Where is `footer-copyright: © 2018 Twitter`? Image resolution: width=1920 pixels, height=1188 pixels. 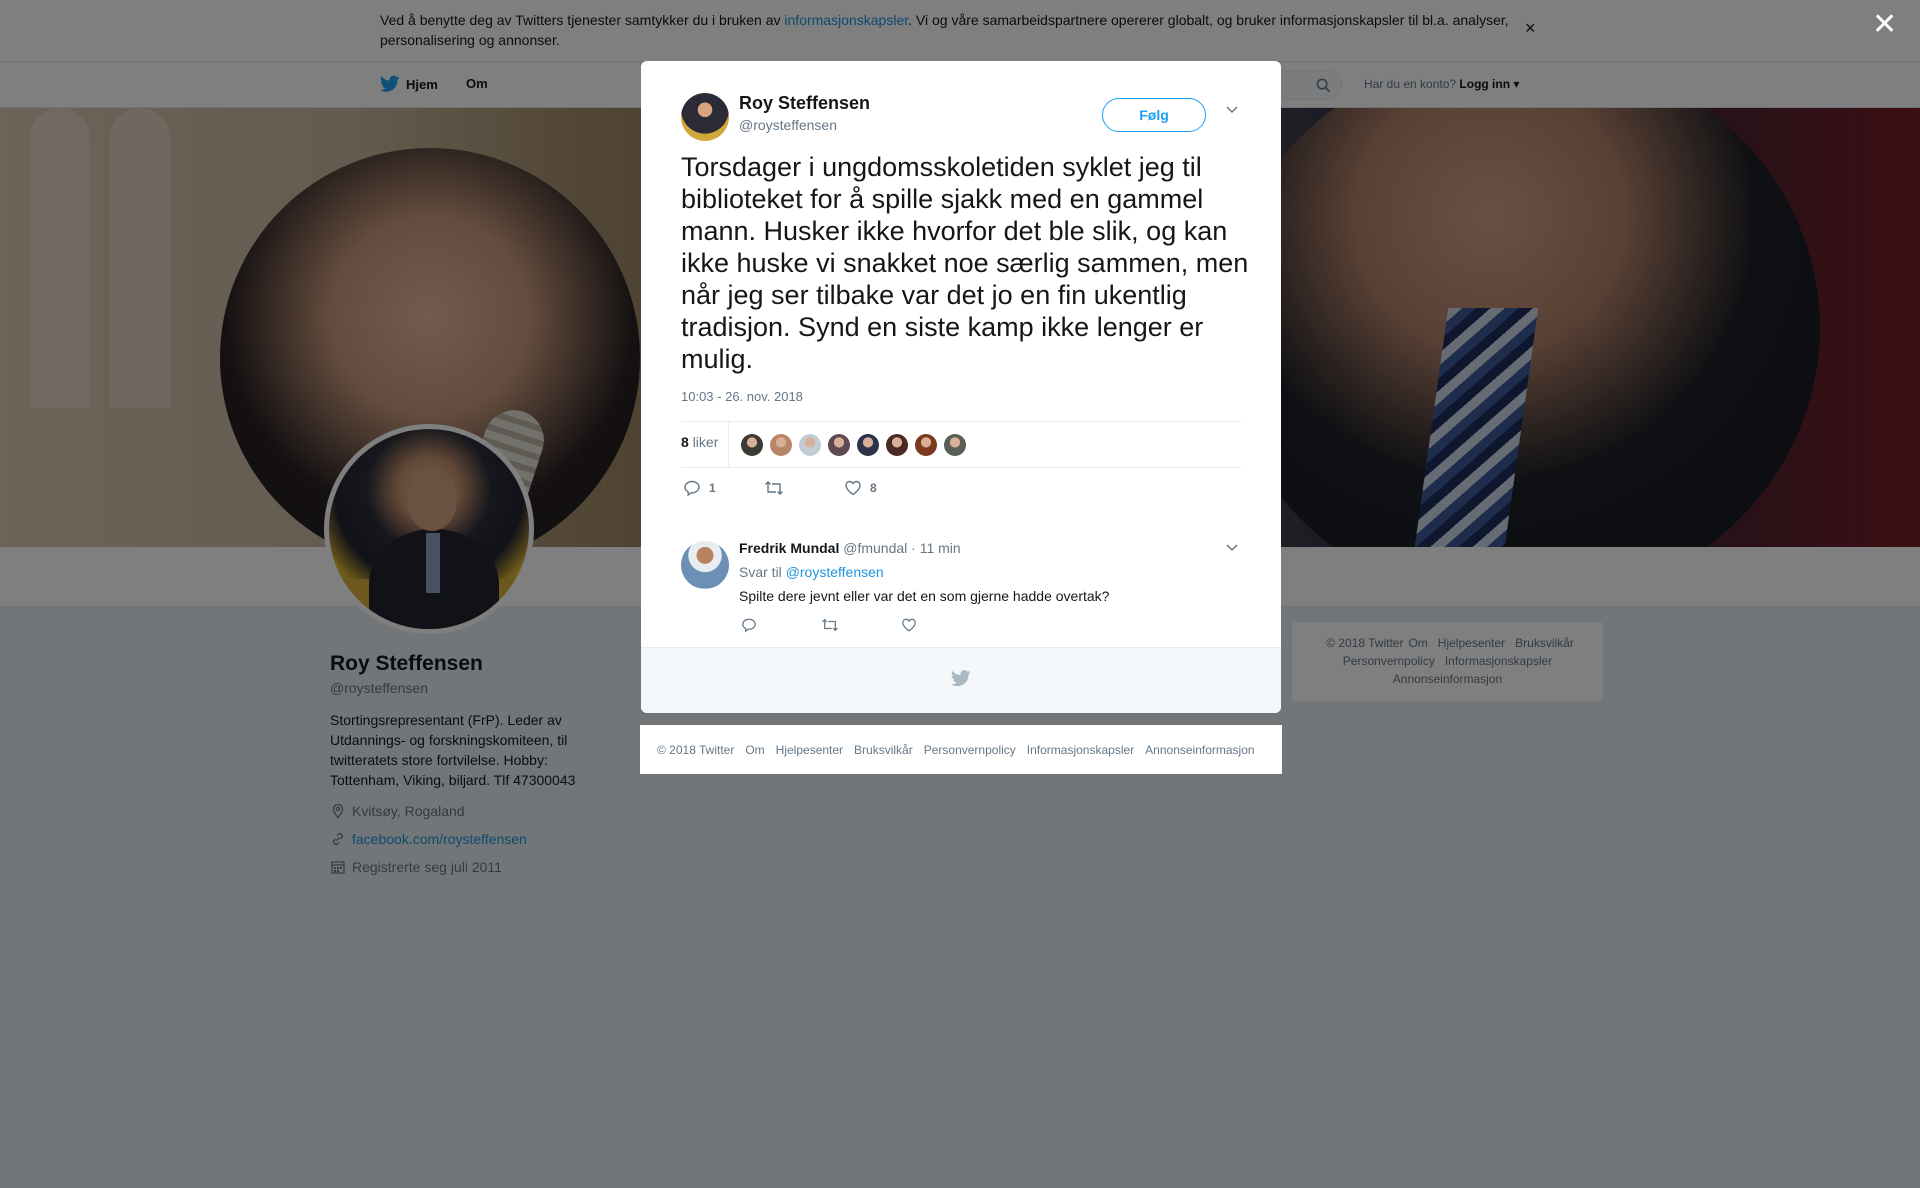 footer-copyright: © 2018 Twitter is located at coordinates (696, 749).